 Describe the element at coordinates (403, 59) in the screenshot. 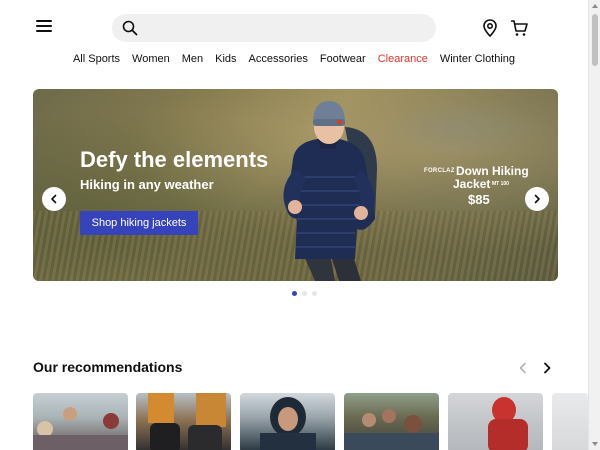

I see `nav-item-clearance: Clearance` at that location.